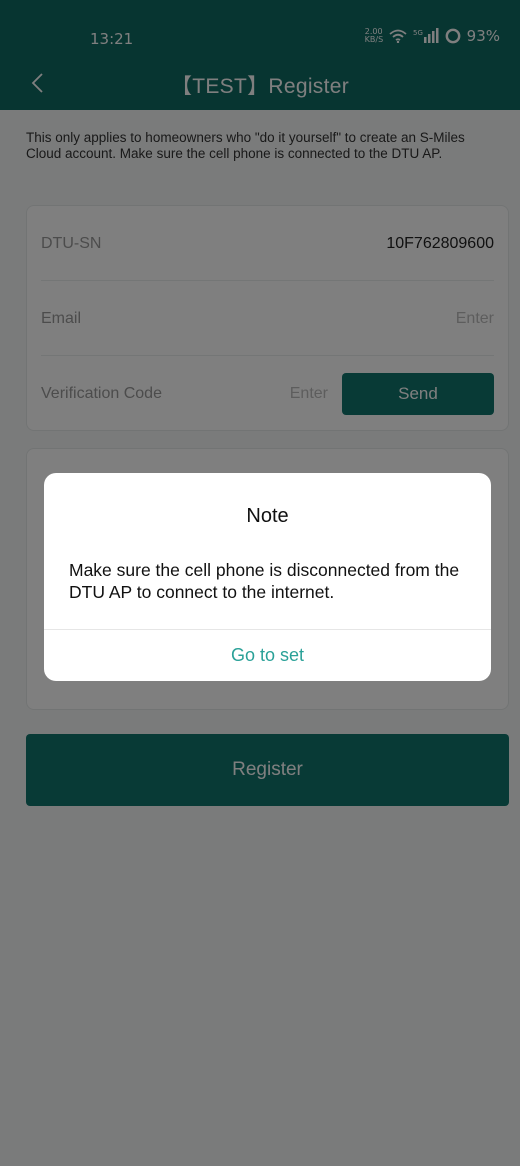  What do you see at coordinates (267, 655) in the screenshot?
I see `go-to-set-button: Go to set` at bounding box center [267, 655].